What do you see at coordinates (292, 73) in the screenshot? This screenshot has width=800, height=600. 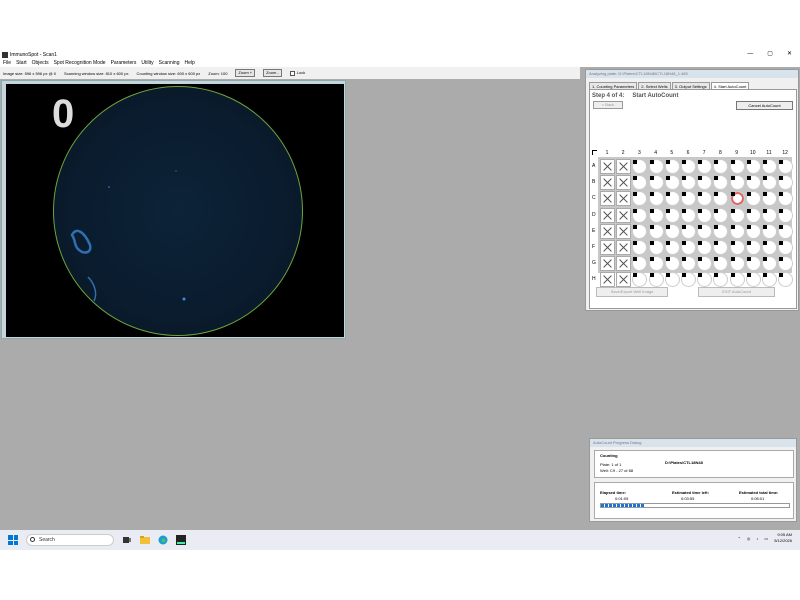 I see `lock-checkbox` at bounding box center [292, 73].